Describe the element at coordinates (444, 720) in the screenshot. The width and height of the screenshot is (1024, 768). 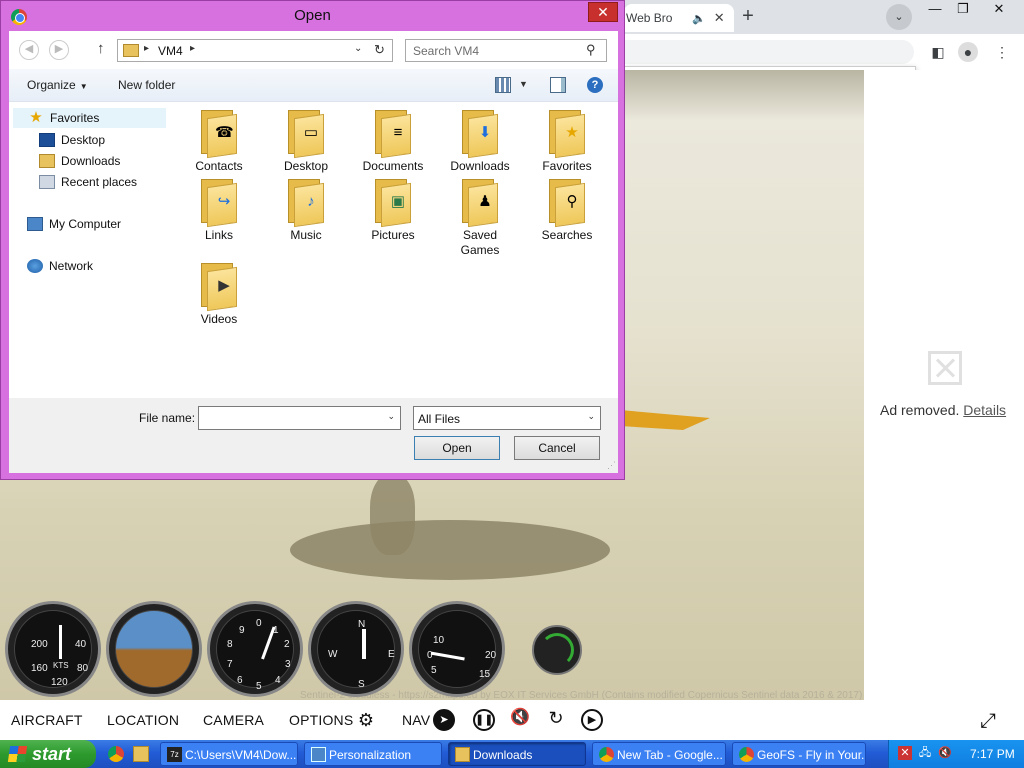
I see `compass-icon: ➤` at that location.